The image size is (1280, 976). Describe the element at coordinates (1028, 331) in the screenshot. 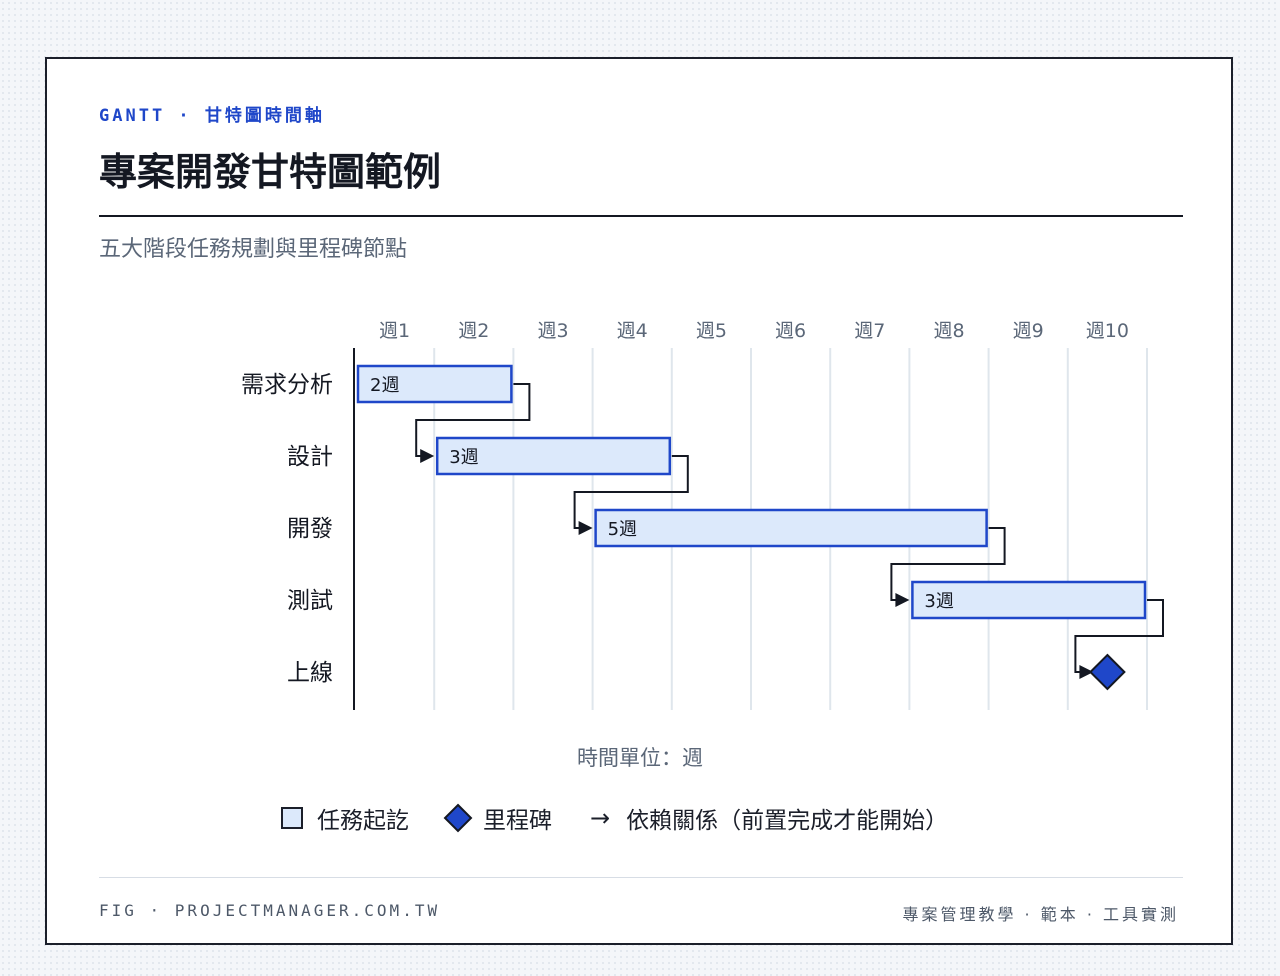

I see `x-tick-label: 週9` at that location.